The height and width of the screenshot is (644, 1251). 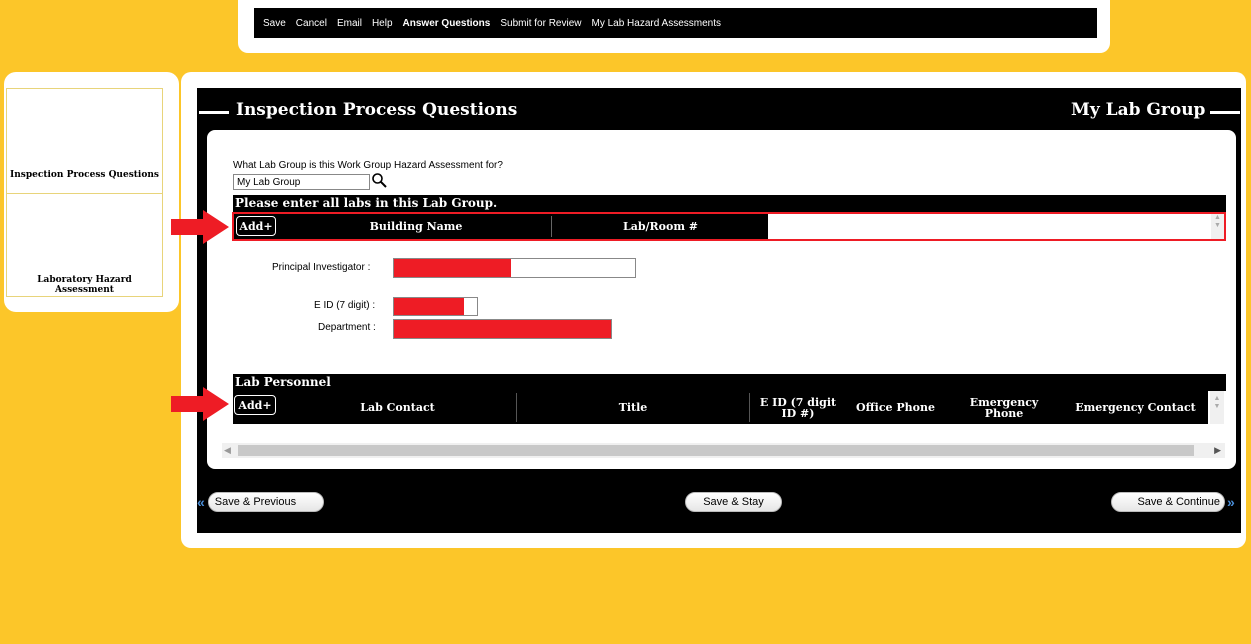 I want to click on principal-investigator-field, so click(x=514, y=268).